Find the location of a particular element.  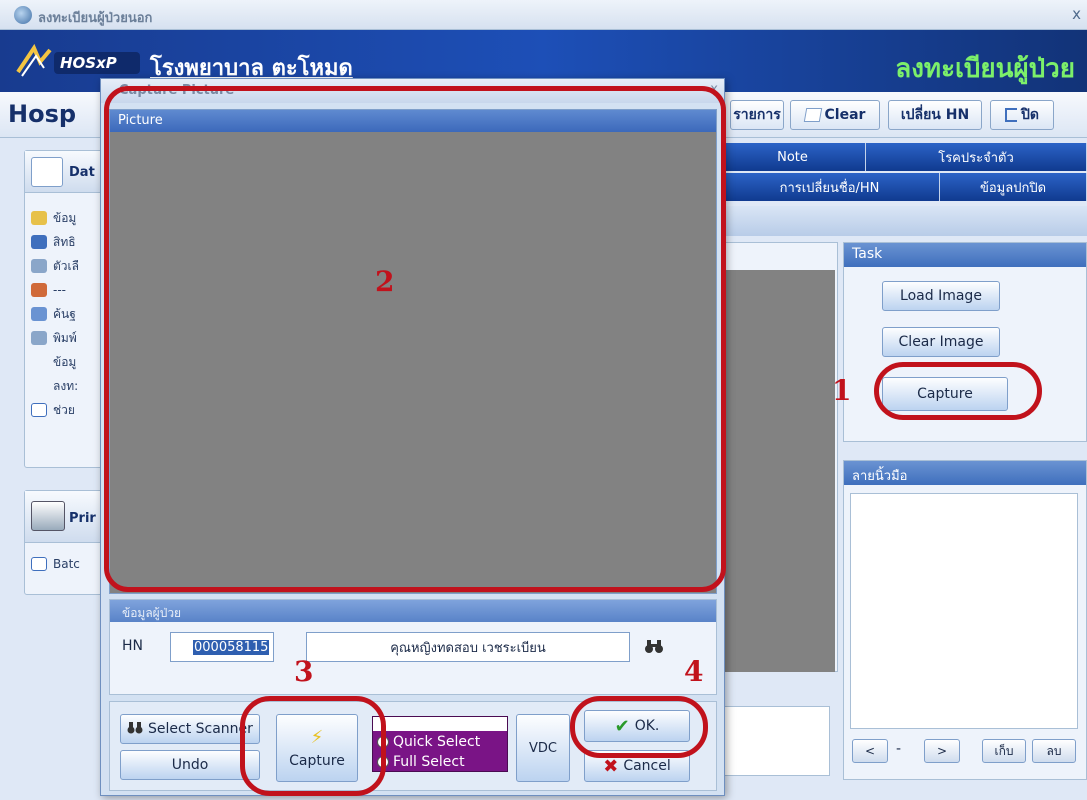

database-panel-header: Dat is located at coordinates (65, 172).